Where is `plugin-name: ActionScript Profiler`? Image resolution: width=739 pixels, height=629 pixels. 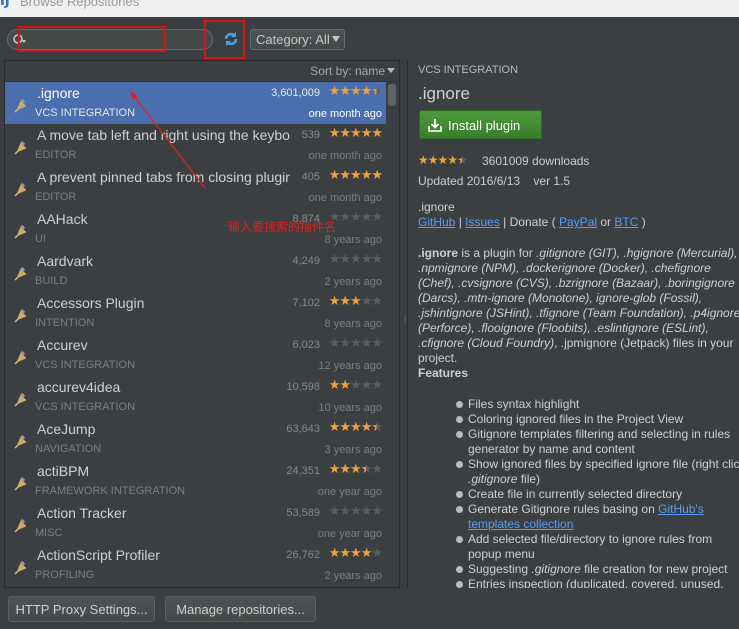
plugin-name: ActionScript Profiler is located at coordinates (98, 555).